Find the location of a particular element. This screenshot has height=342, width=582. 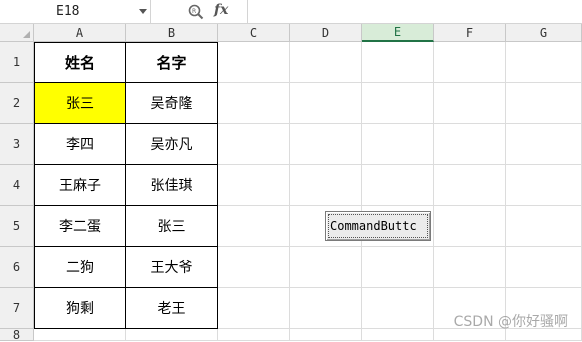

cell-b8 is located at coordinates (172, 335).